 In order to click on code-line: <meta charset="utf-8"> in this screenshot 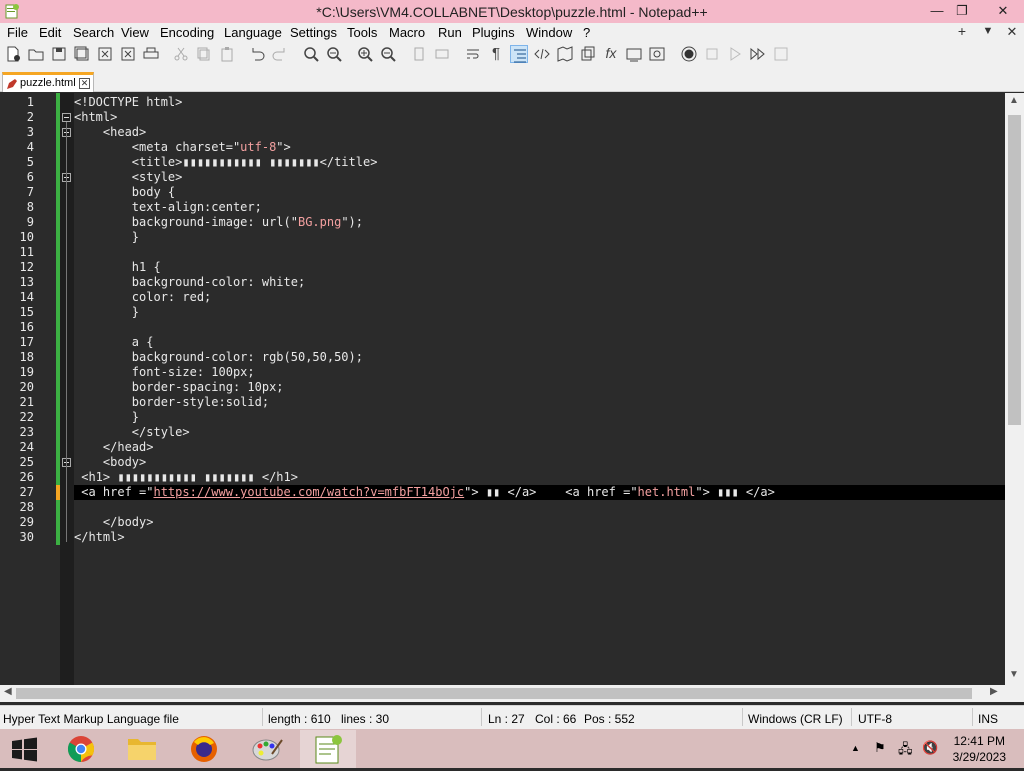, I will do `click(182, 147)`.